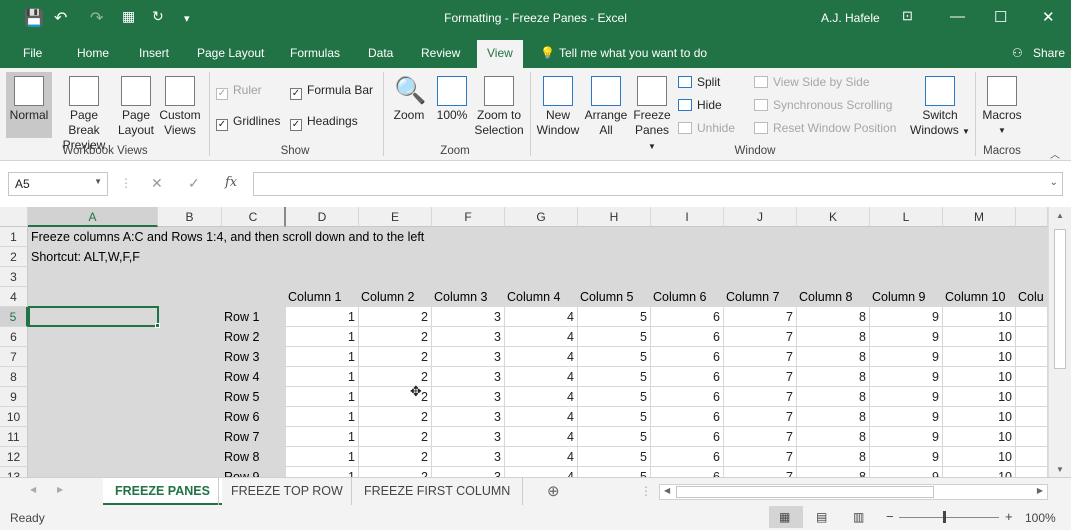 Image resolution: width=1071 pixels, height=530 pixels. What do you see at coordinates (190, 217) in the screenshot?
I see `column-header: B` at bounding box center [190, 217].